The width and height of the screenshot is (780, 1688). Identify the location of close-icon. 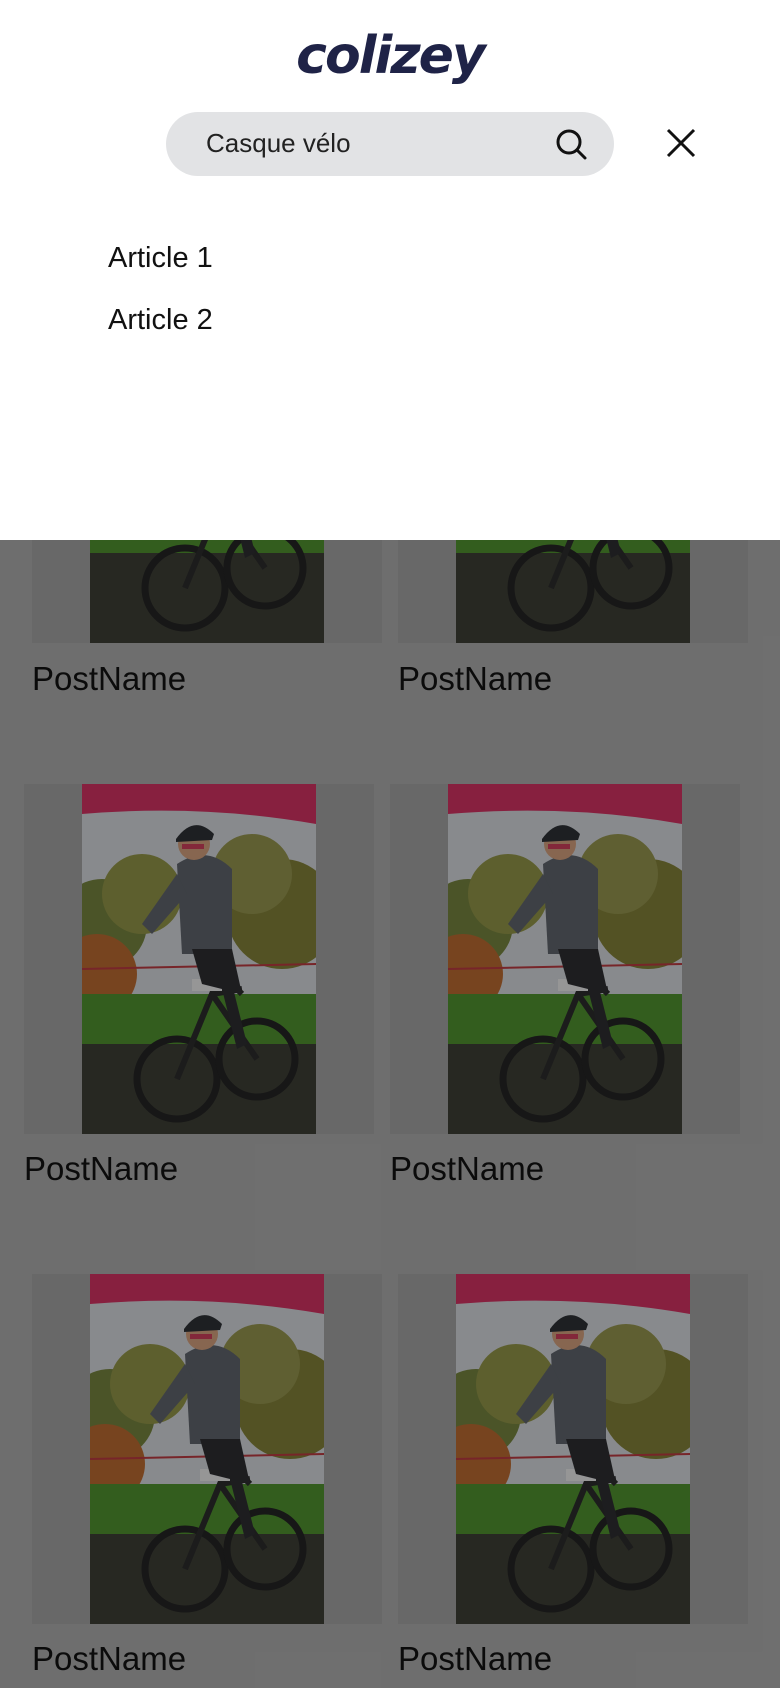
(681, 143).